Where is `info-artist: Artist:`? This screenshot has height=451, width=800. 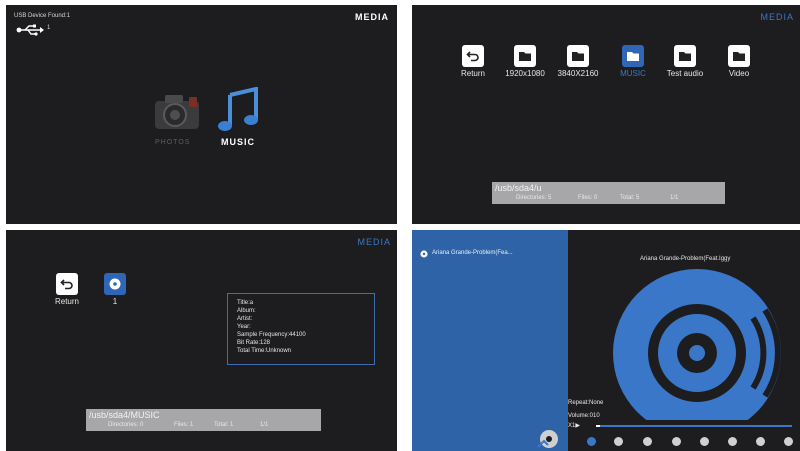 info-artist: Artist: is located at coordinates (245, 319).